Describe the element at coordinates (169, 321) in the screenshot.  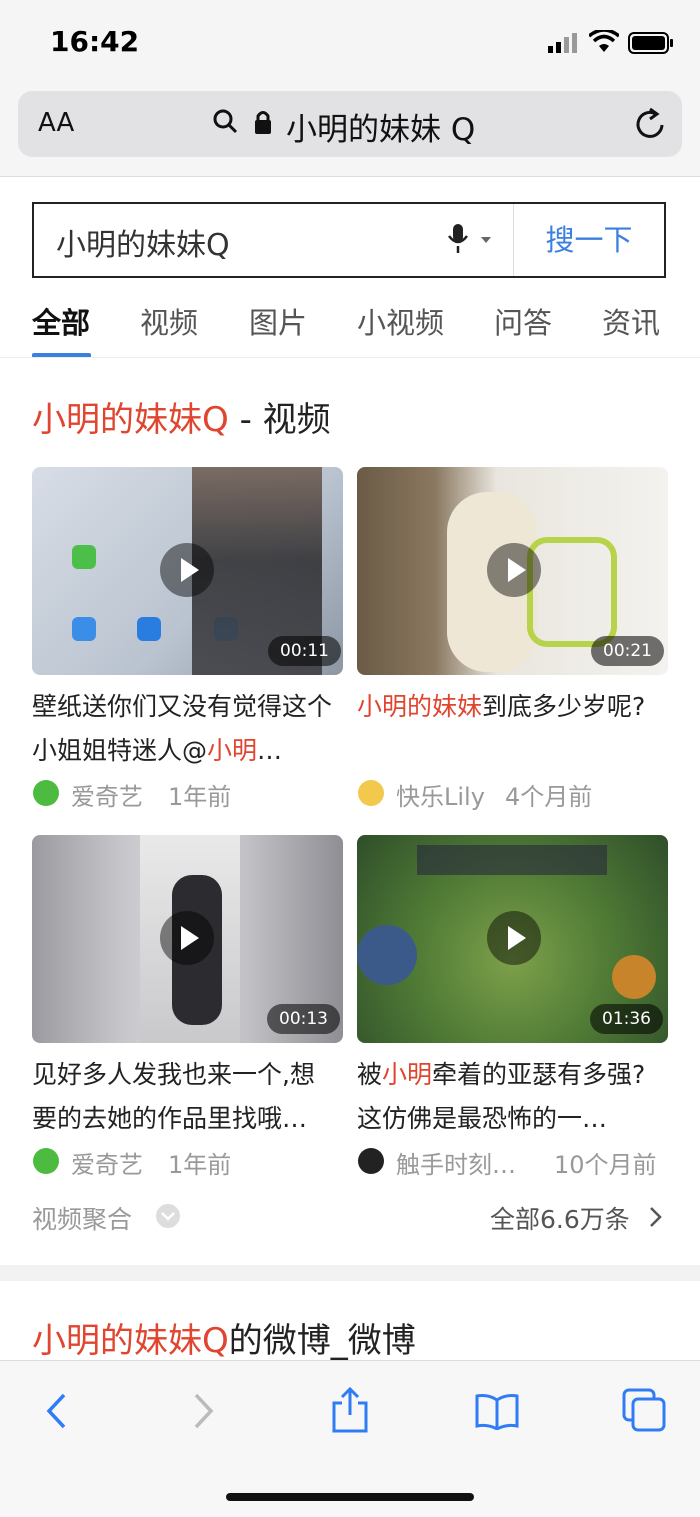
I see `tab-video: 视频` at that location.